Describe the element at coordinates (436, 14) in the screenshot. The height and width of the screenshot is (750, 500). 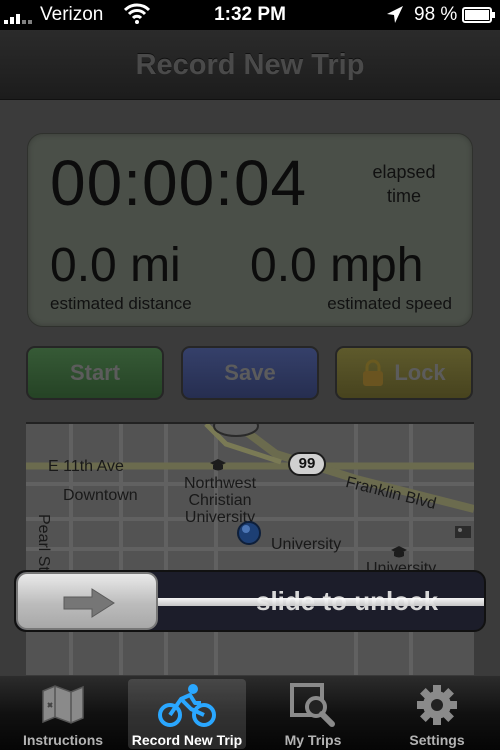
I see `battery-percent: 98 %` at that location.